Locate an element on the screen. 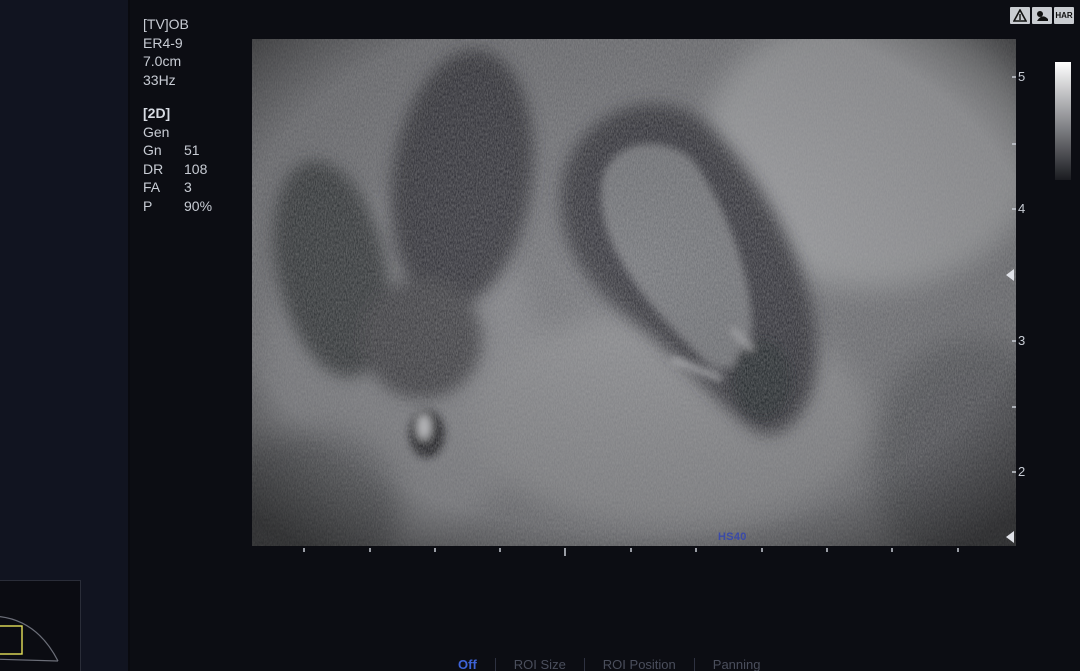 This screenshot has width=1080, height=671. param-name: P is located at coordinates (148, 205).